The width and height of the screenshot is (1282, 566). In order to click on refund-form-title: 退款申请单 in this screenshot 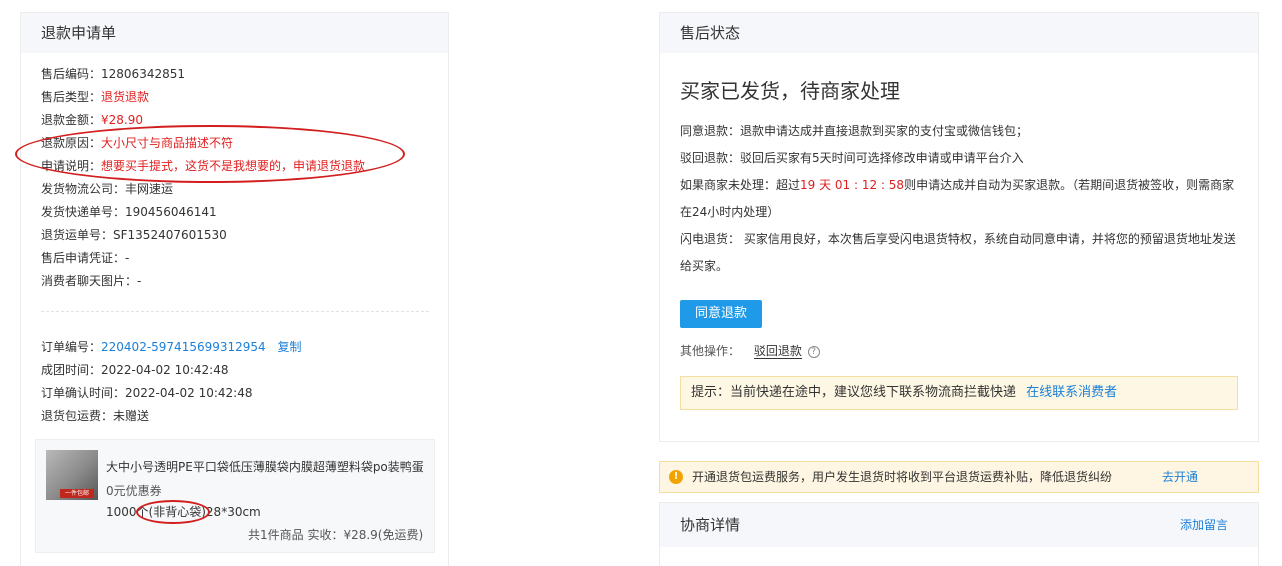, I will do `click(234, 33)`.